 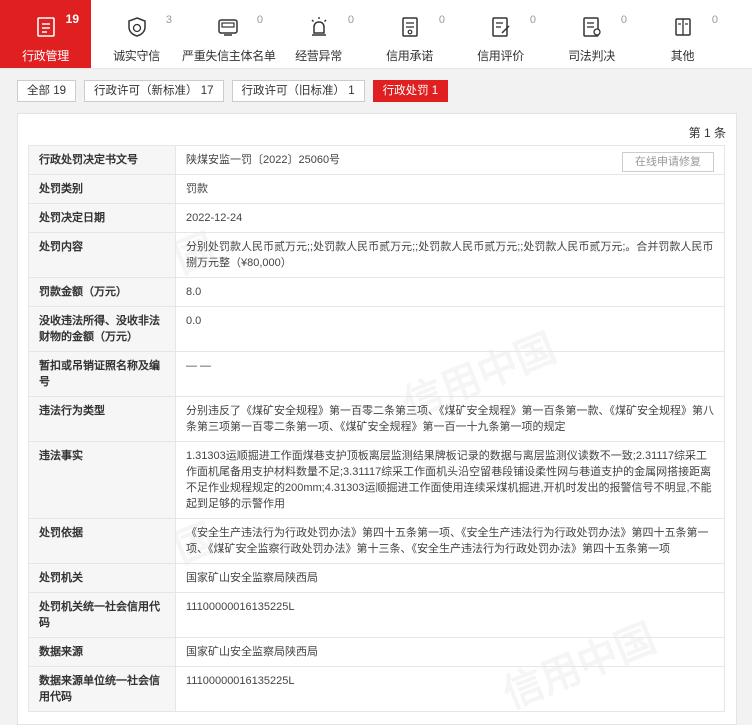 What do you see at coordinates (102, 578) in the screenshot?
I see `field-label: 处罚机关` at bounding box center [102, 578].